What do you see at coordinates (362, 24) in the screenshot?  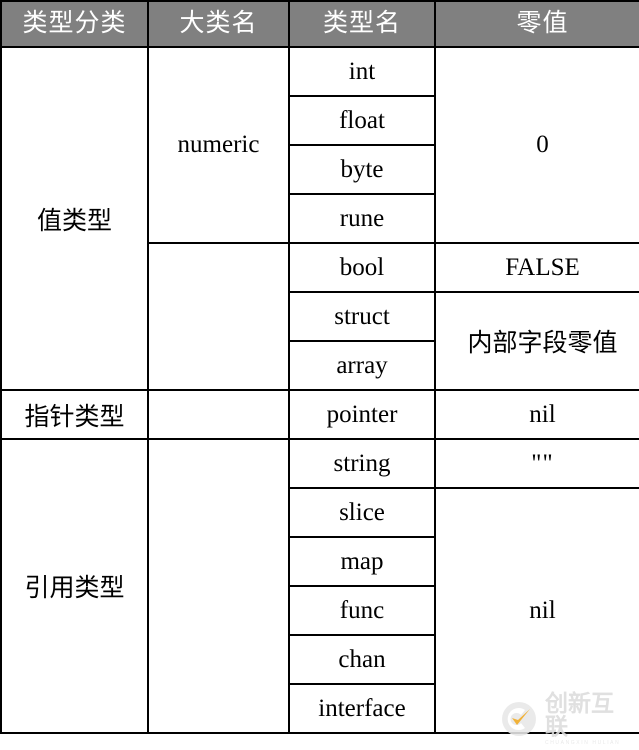 I see `header-type-name: 类型名` at bounding box center [362, 24].